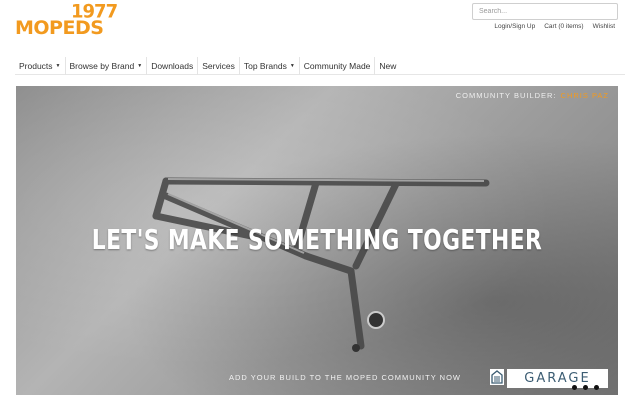 The width and height of the screenshot is (640, 404). What do you see at coordinates (265, 65) in the screenshot?
I see `nav-label: Top Brands` at bounding box center [265, 65].